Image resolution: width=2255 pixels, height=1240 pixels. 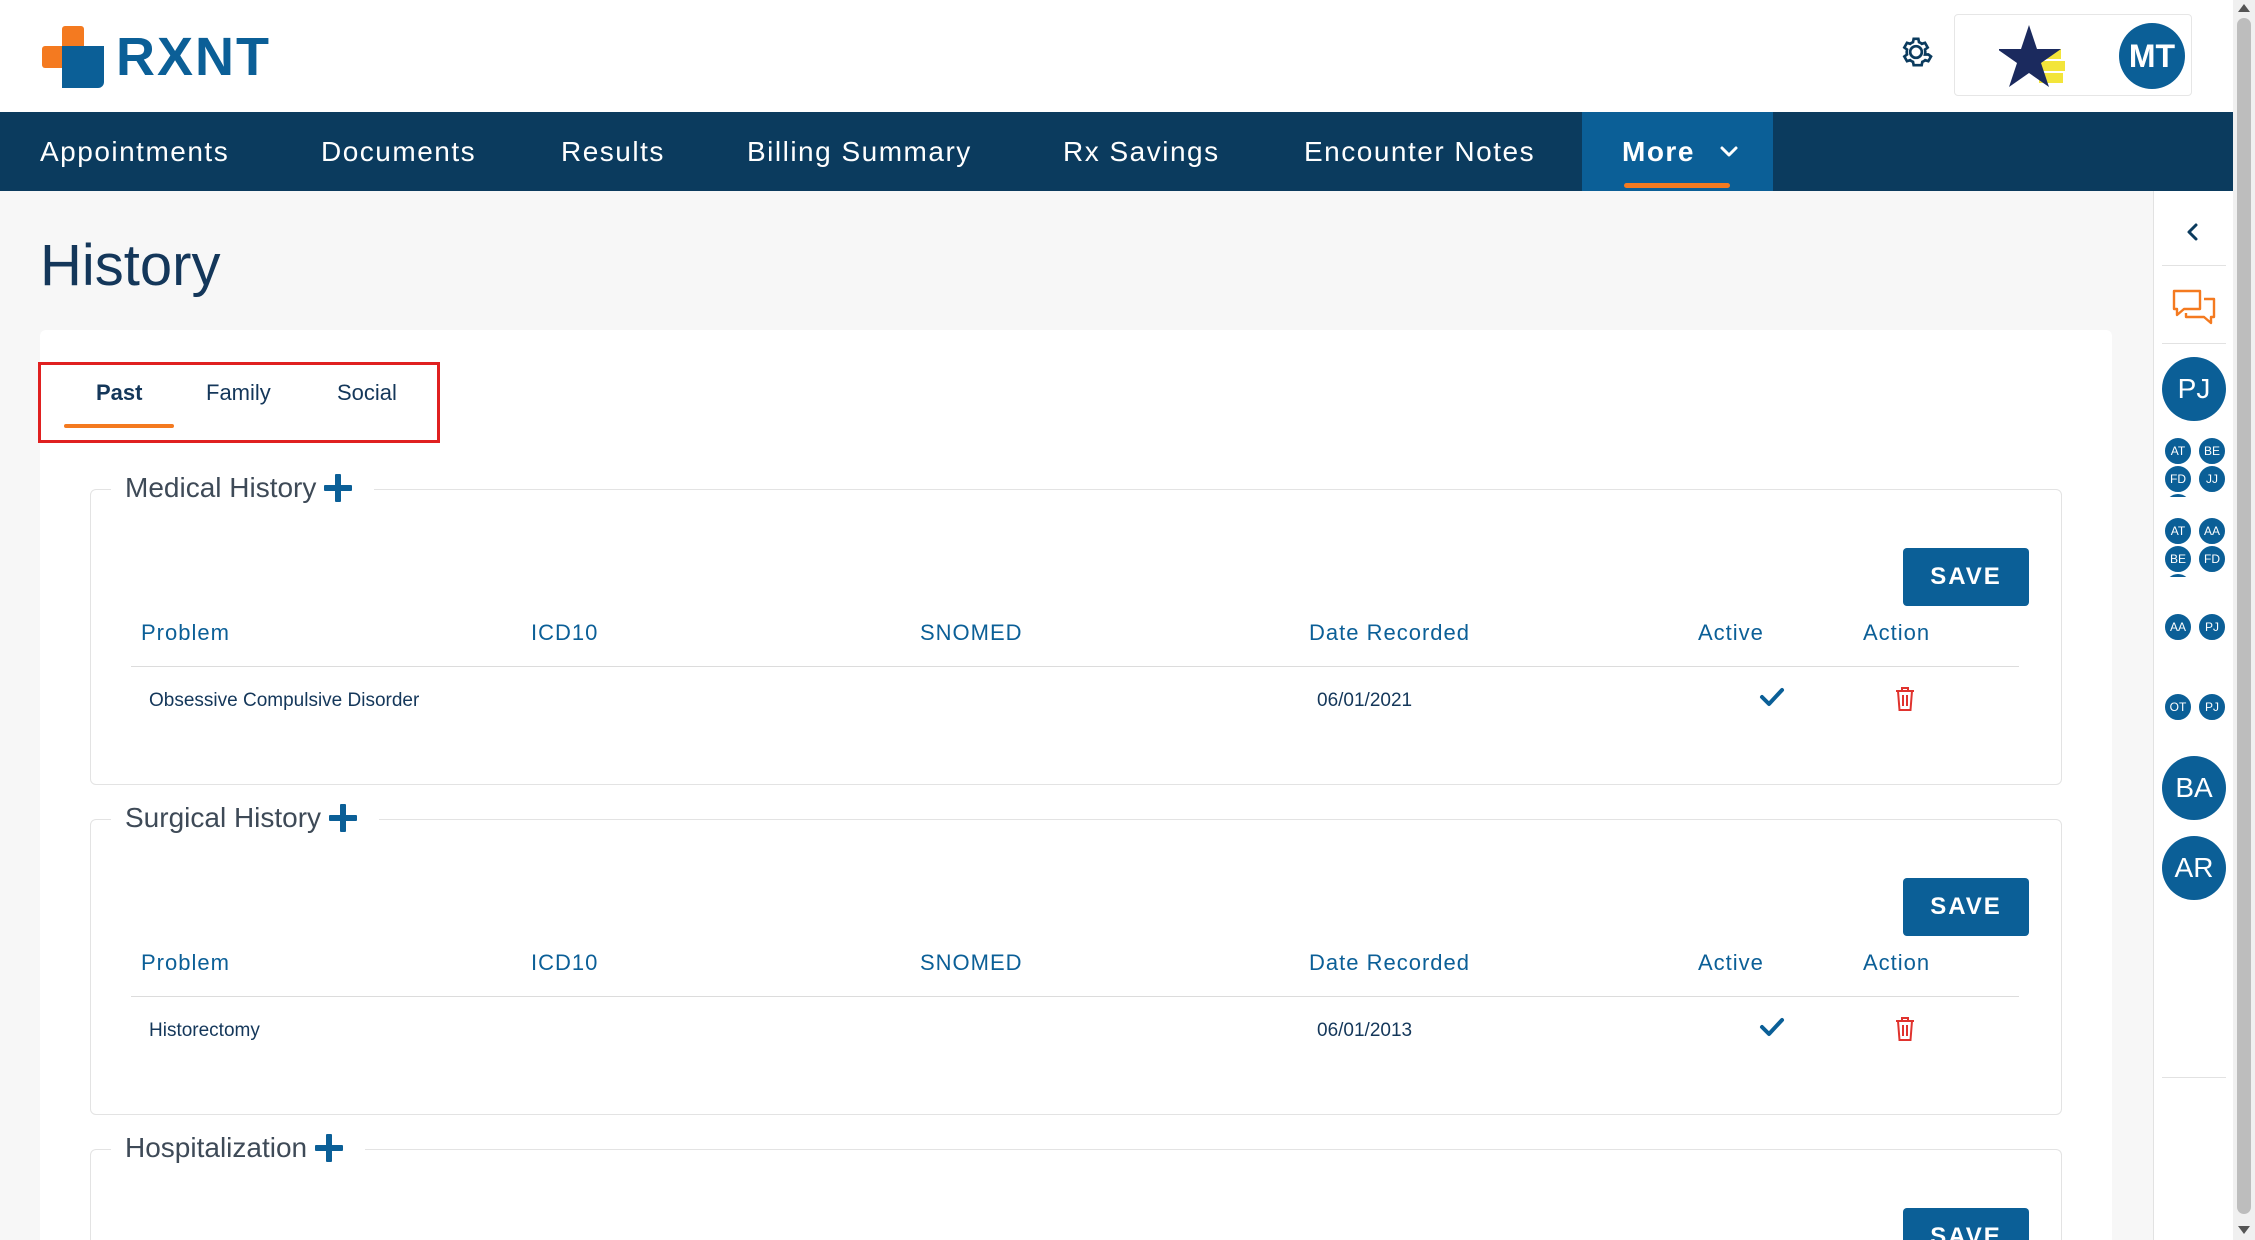 I want to click on user-avatar: MT, so click(x=2152, y=56).